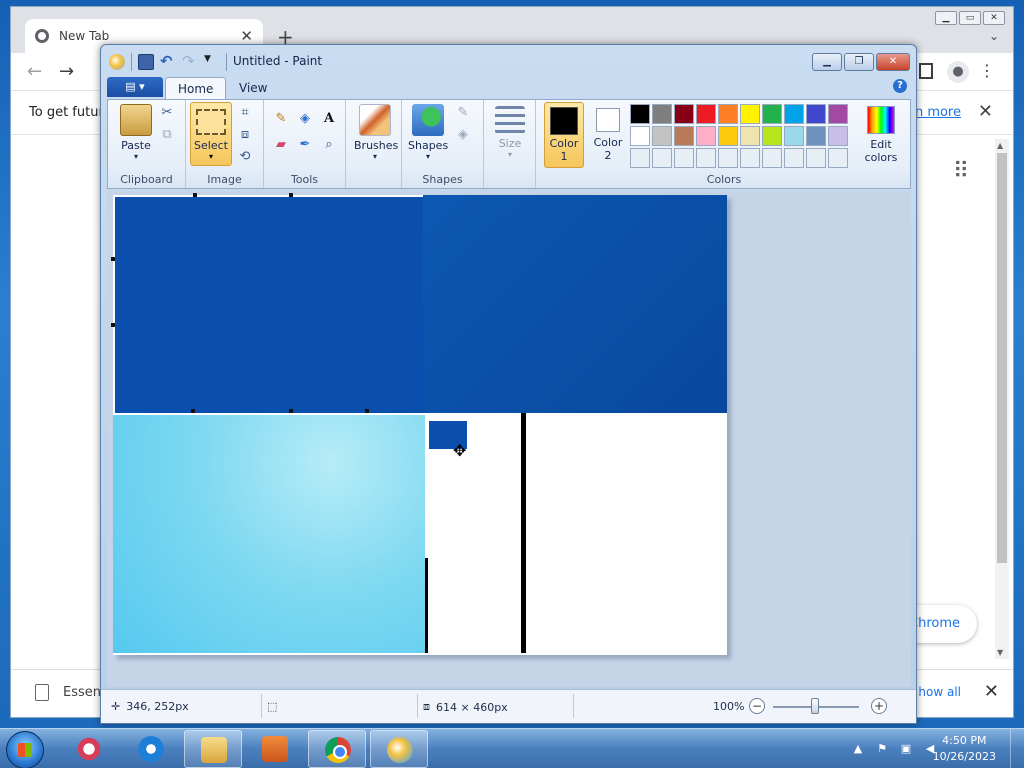 The width and height of the screenshot is (1024, 768). Describe the element at coordinates (961, 171) in the screenshot. I see `google-apps-icon: ⠿` at that location.